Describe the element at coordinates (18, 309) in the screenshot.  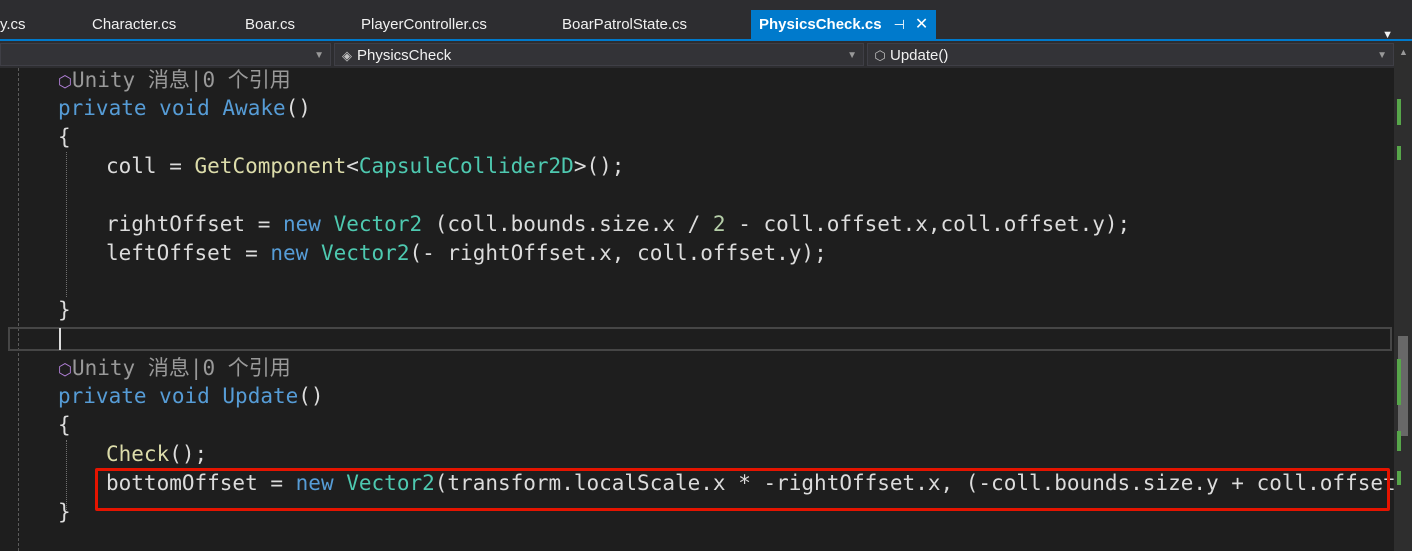
I see `outline-guide` at that location.